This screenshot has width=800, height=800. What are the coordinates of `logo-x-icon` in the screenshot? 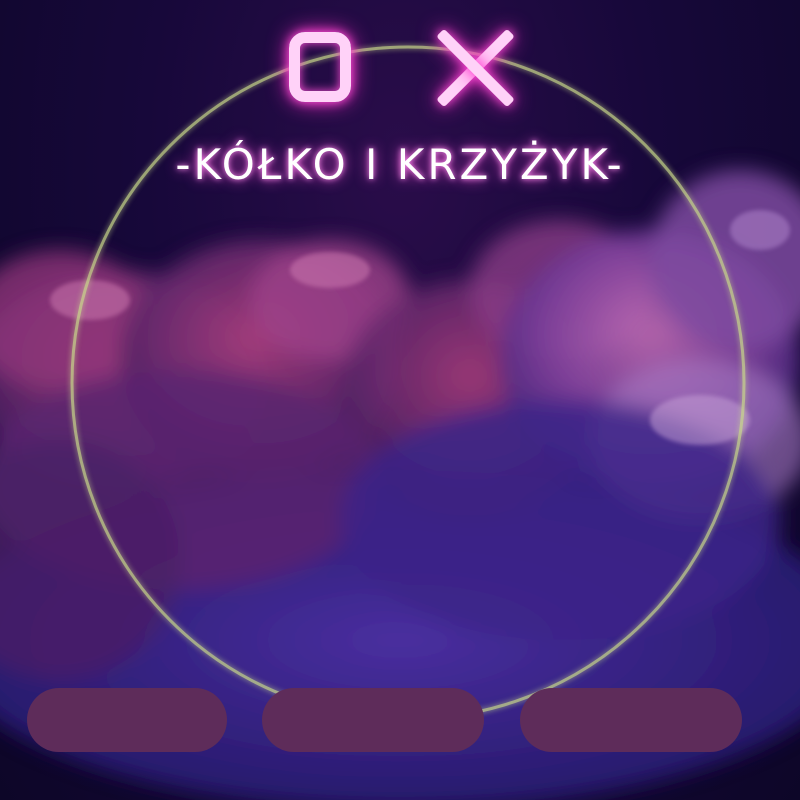 It's located at (475, 68).